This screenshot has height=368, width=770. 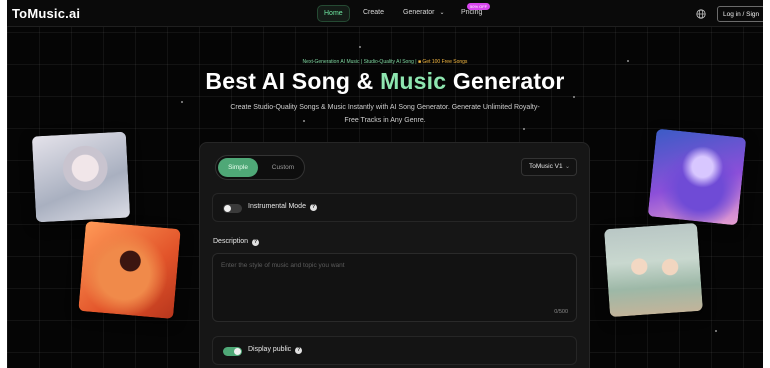 I want to click on art-card-two-women, so click(x=653, y=270).